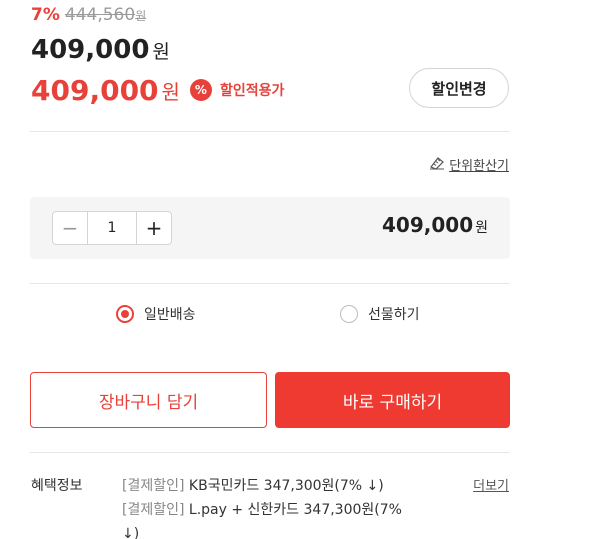 The height and width of the screenshot is (539, 600). Describe the element at coordinates (253, 486) in the screenshot. I see `benefit-item: [결제할인] KB국민카드 347,300원(7% ↓)` at that location.